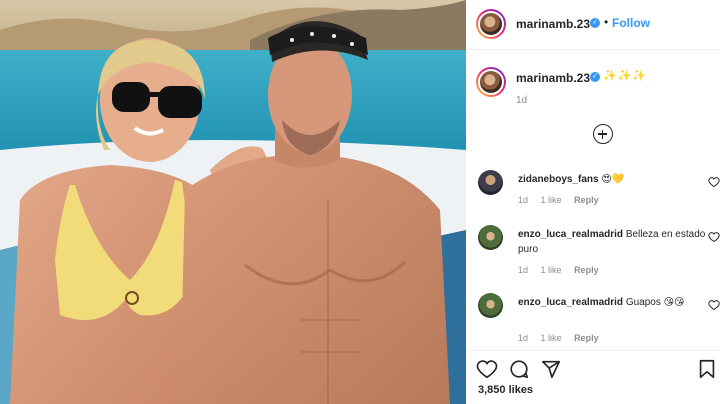 This screenshot has height=404, width=720. What do you see at coordinates (491, 82) in the screenshot?
I see `caption-avatar` at bounding box center [491, 82].